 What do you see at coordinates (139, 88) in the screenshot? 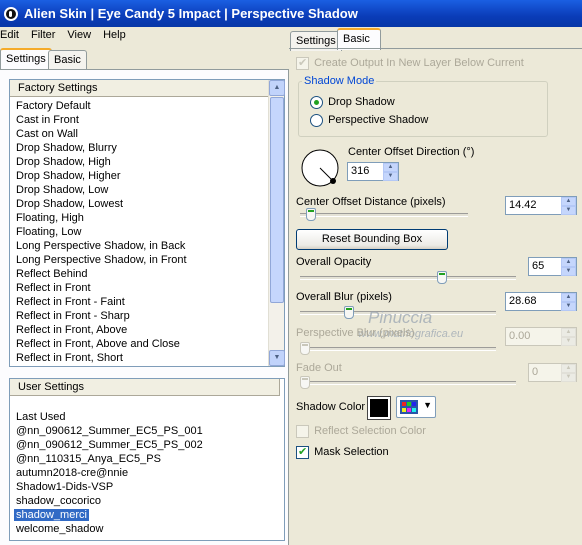
I see `factory-settings-header: Factory Settings` at bounding box center [139, 88].